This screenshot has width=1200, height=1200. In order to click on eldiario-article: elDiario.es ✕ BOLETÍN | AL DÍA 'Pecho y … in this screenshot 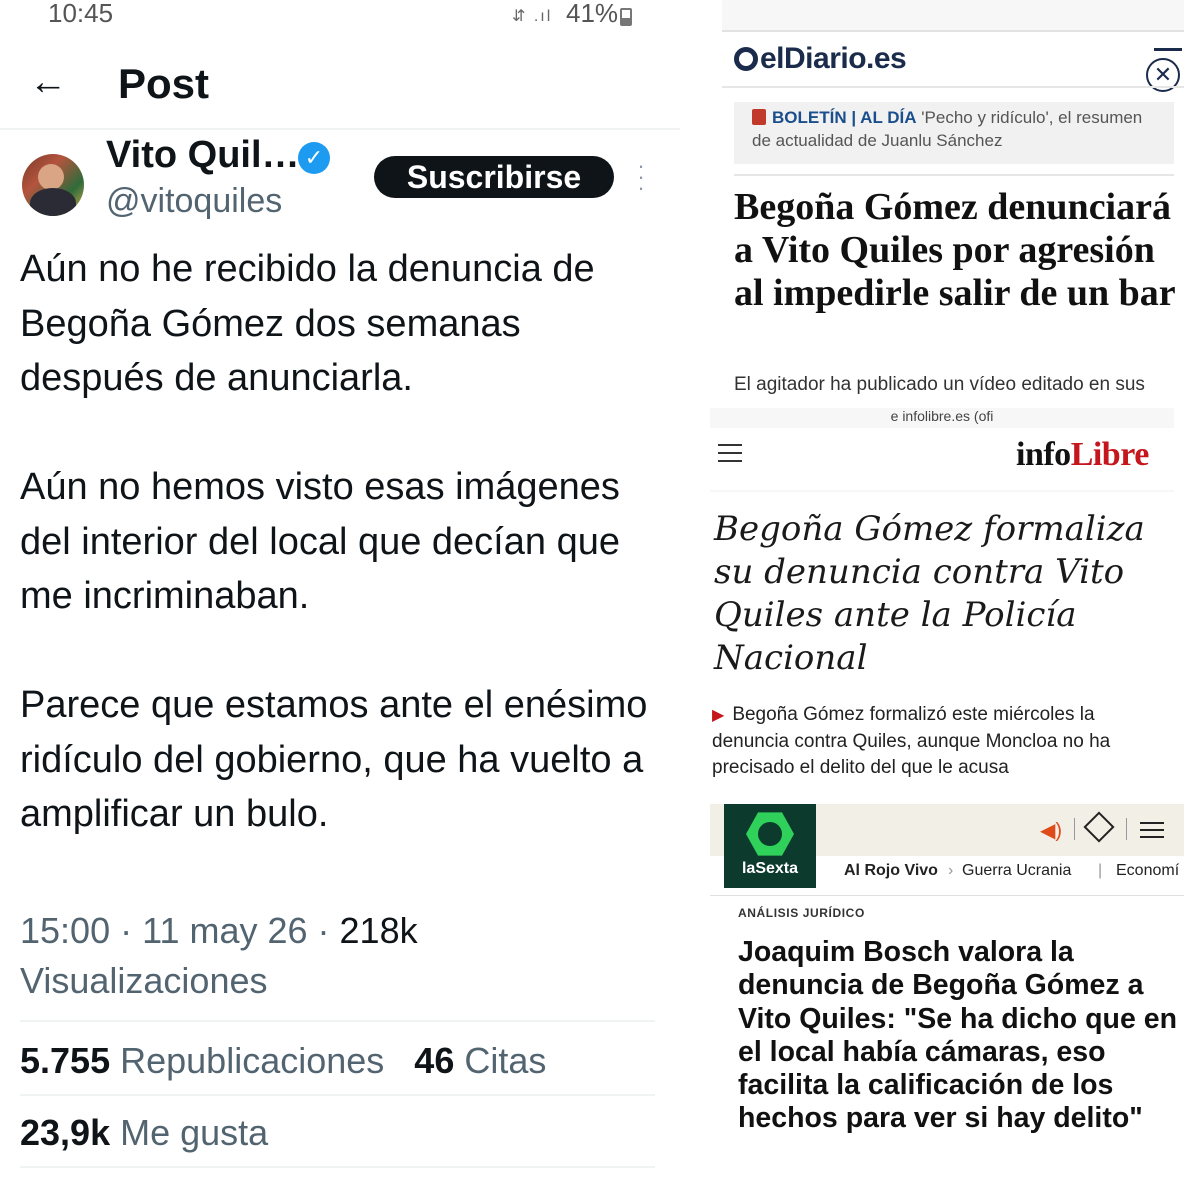, I will do `click(953, 199)`.